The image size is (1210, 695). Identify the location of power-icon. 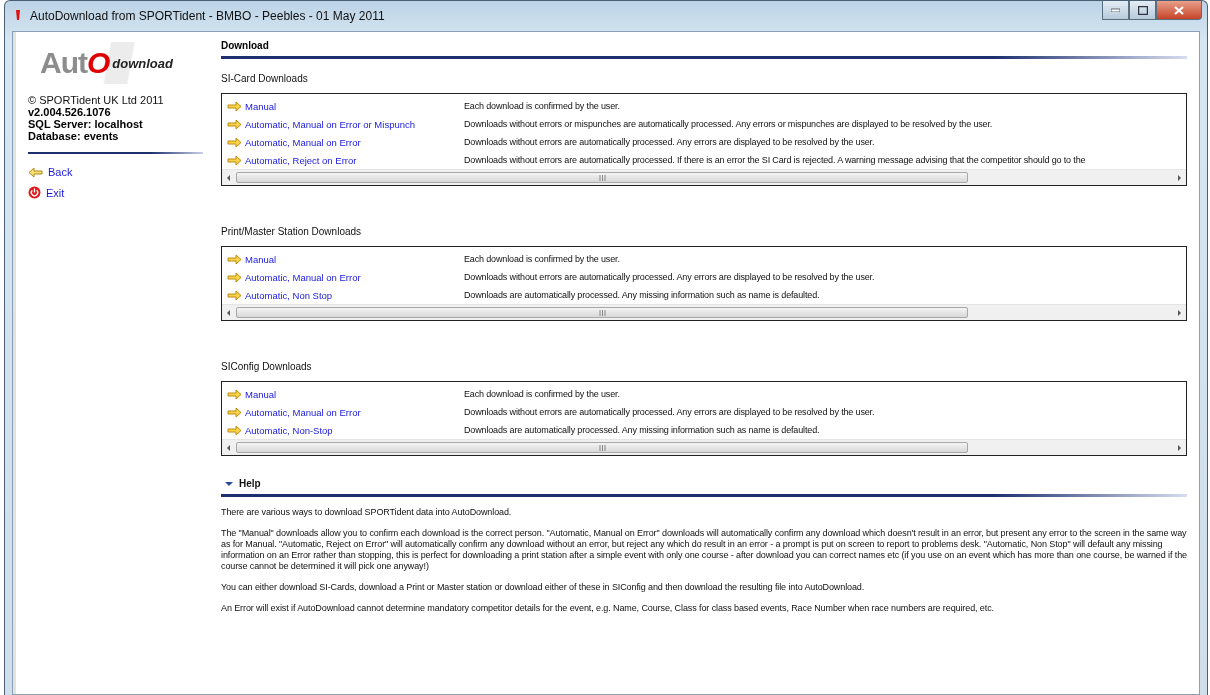
(34, 192).